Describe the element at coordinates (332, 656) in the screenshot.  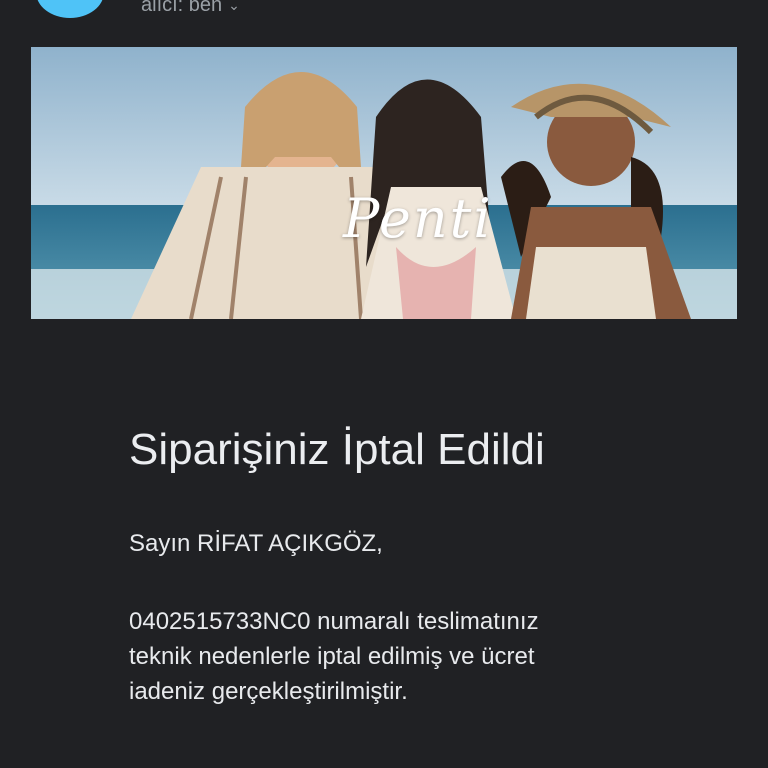
I see `message-line: teknik nedenlerle iptal edilmiş ve ücret` at that location.